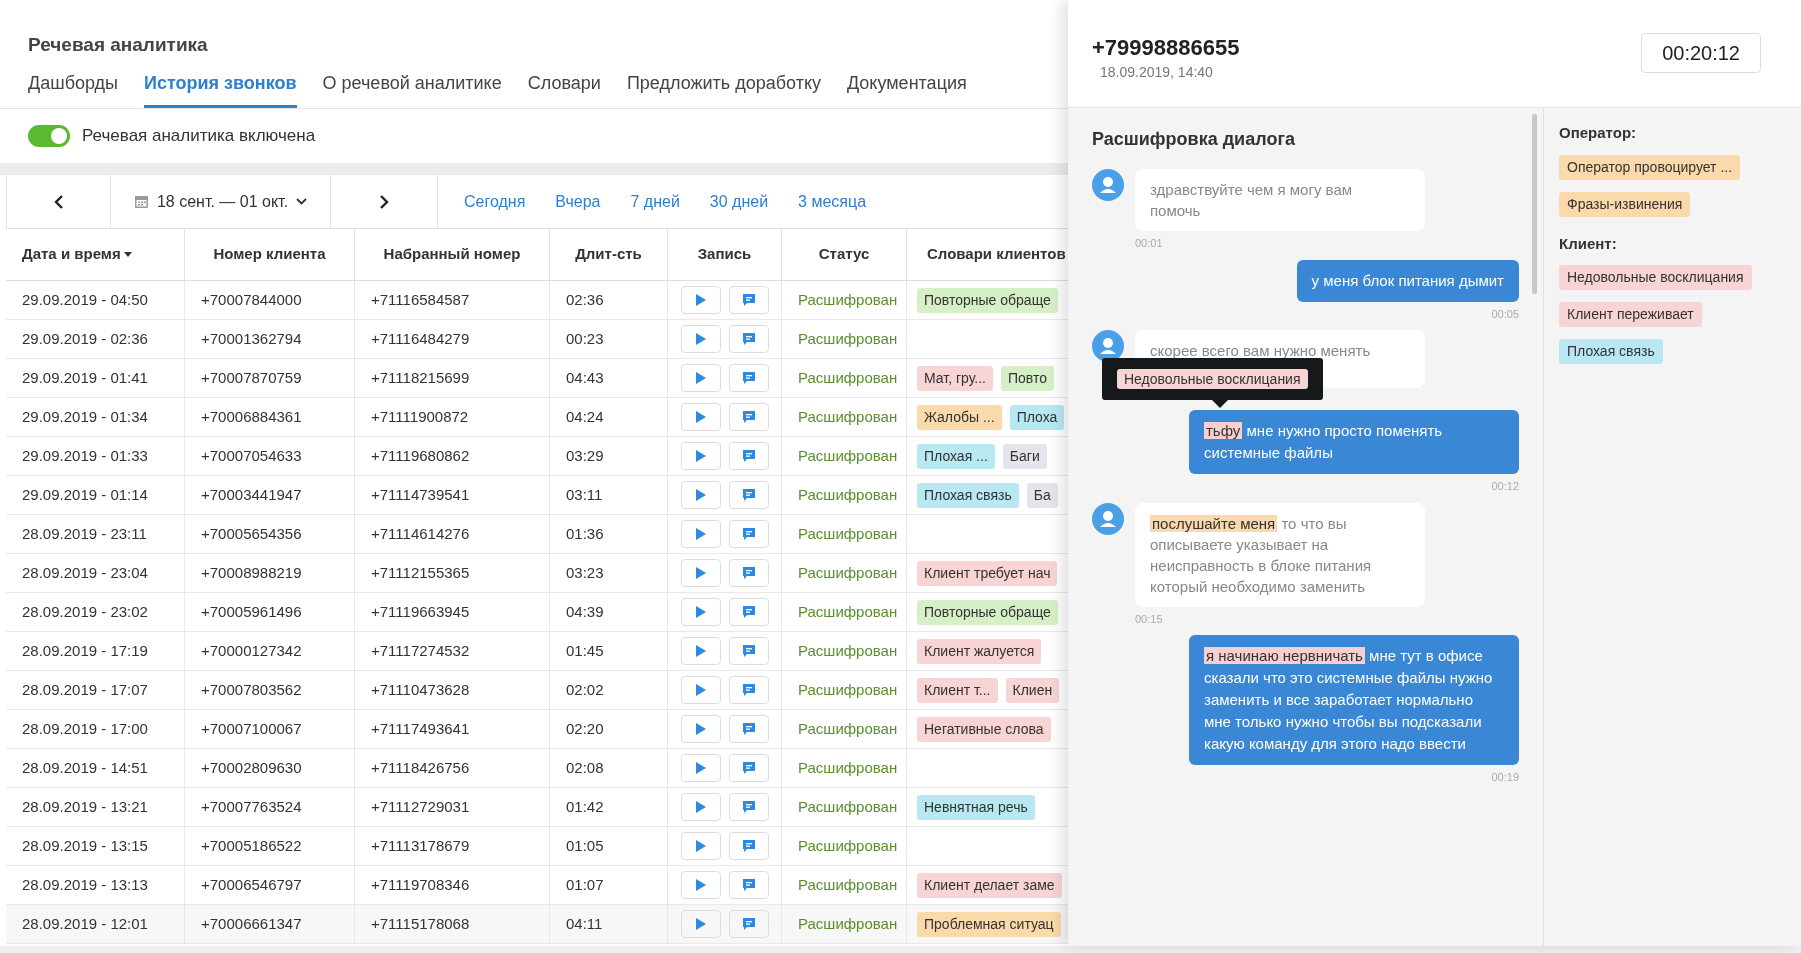 This screenshot has height=953, width=1801. I want to click on dialed-number-cell: +71113178679, so click(452, 846).